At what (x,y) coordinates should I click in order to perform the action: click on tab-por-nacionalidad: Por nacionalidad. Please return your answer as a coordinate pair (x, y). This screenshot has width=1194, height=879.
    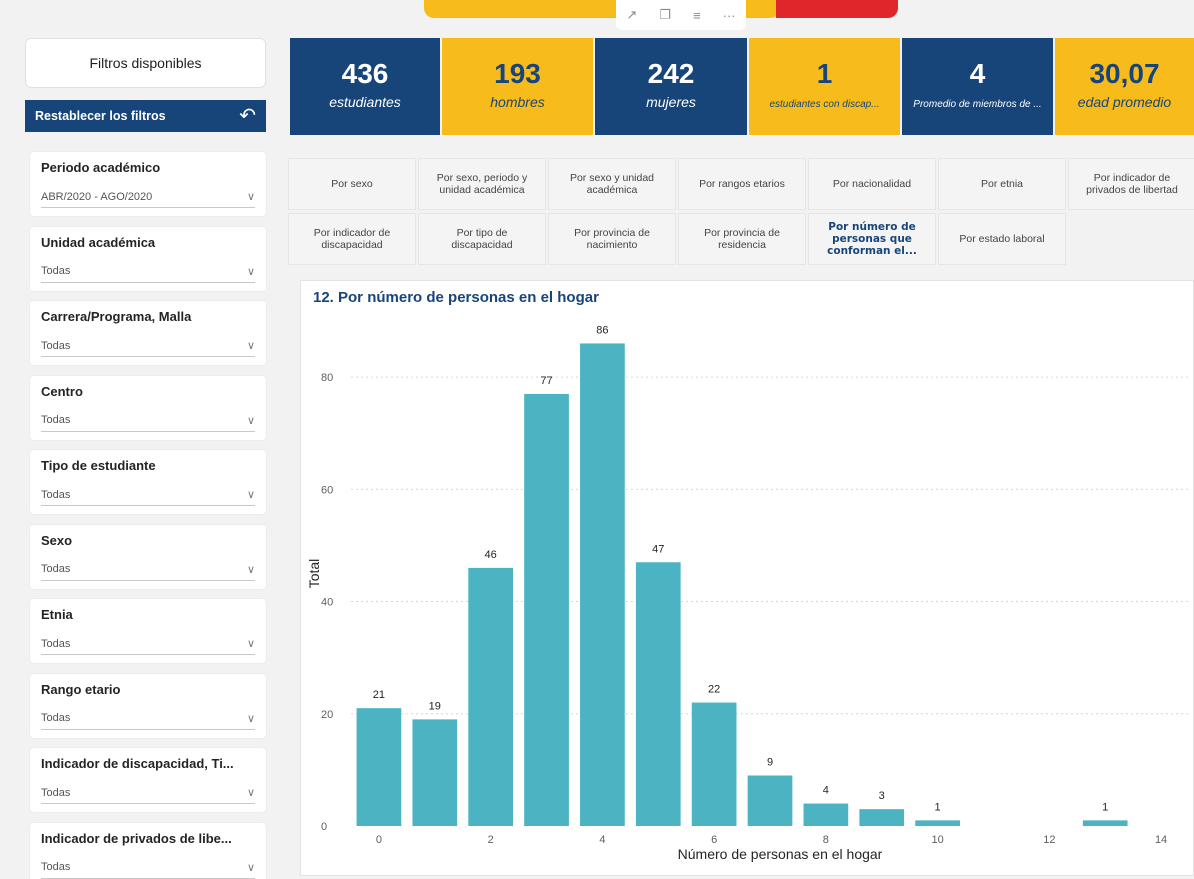
    Looking at the image, I should click on (872, 184).